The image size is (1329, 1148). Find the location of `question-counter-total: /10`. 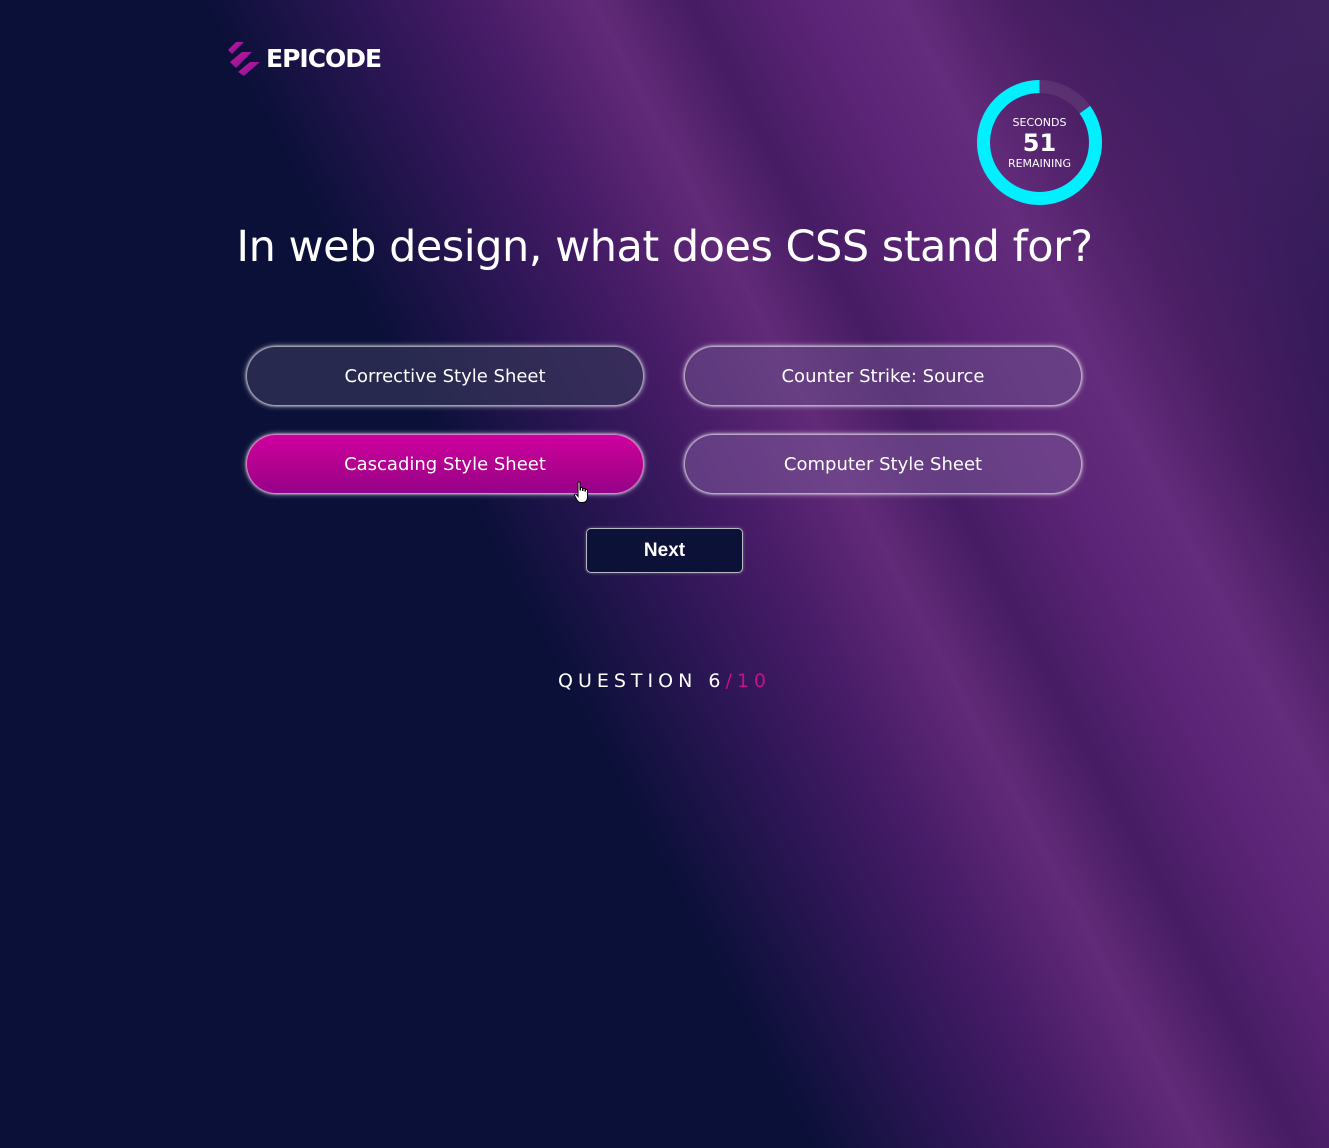

question-counter-total: /10 is located at coordinates (748, 681).